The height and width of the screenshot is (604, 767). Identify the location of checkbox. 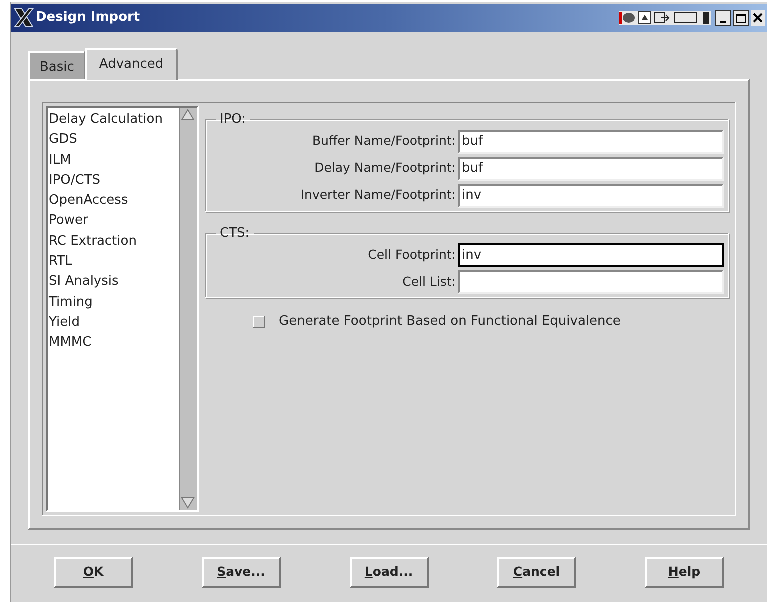
(259, 322).